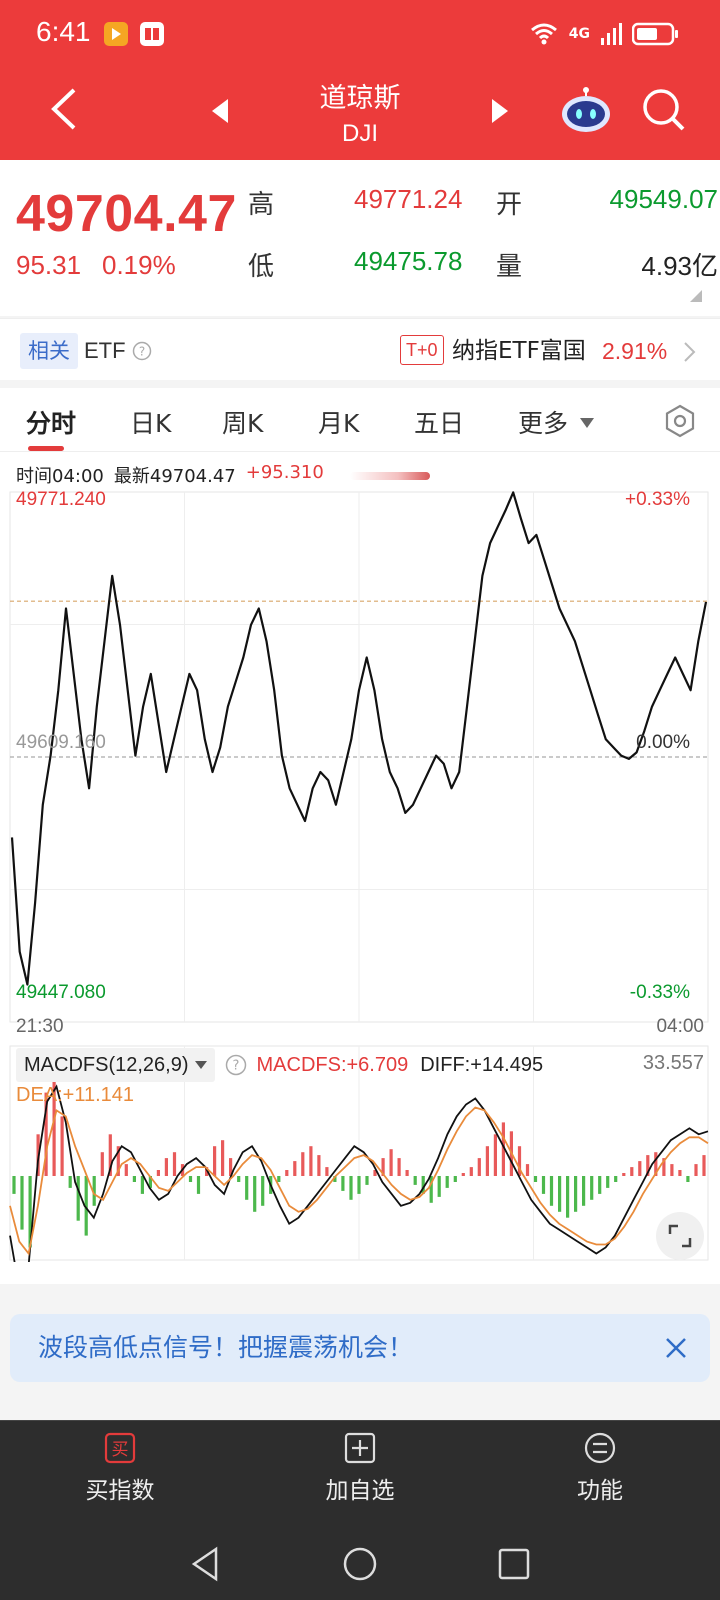 The height and width of the screenshot is (1600, 720). Describe the element at coordinates (500, 111) in the screenshot. I see `next-index-icon` at that location.